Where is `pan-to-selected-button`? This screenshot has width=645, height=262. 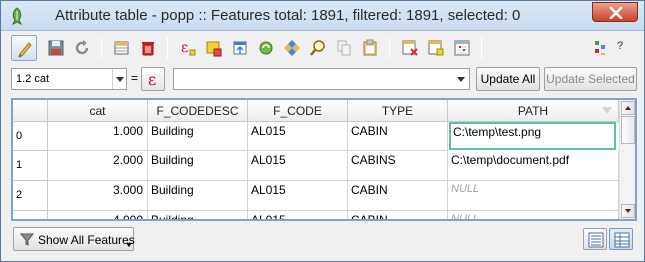
pan-to-selected-button is located at coordinates (292, 48).